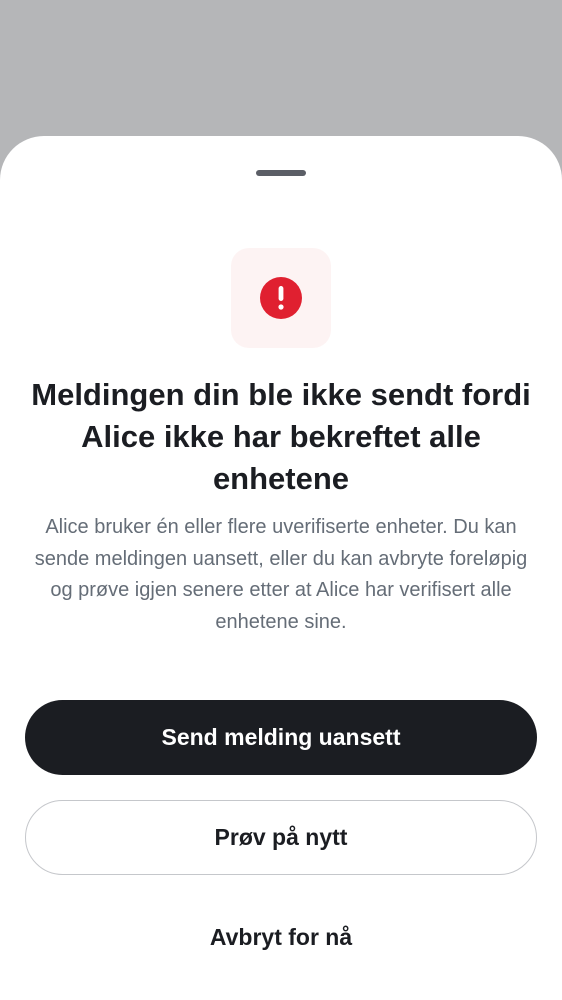 The width and height of the screenshot is (562, 1000). I want to click on sheet-drag-handle, so click(281, 173).